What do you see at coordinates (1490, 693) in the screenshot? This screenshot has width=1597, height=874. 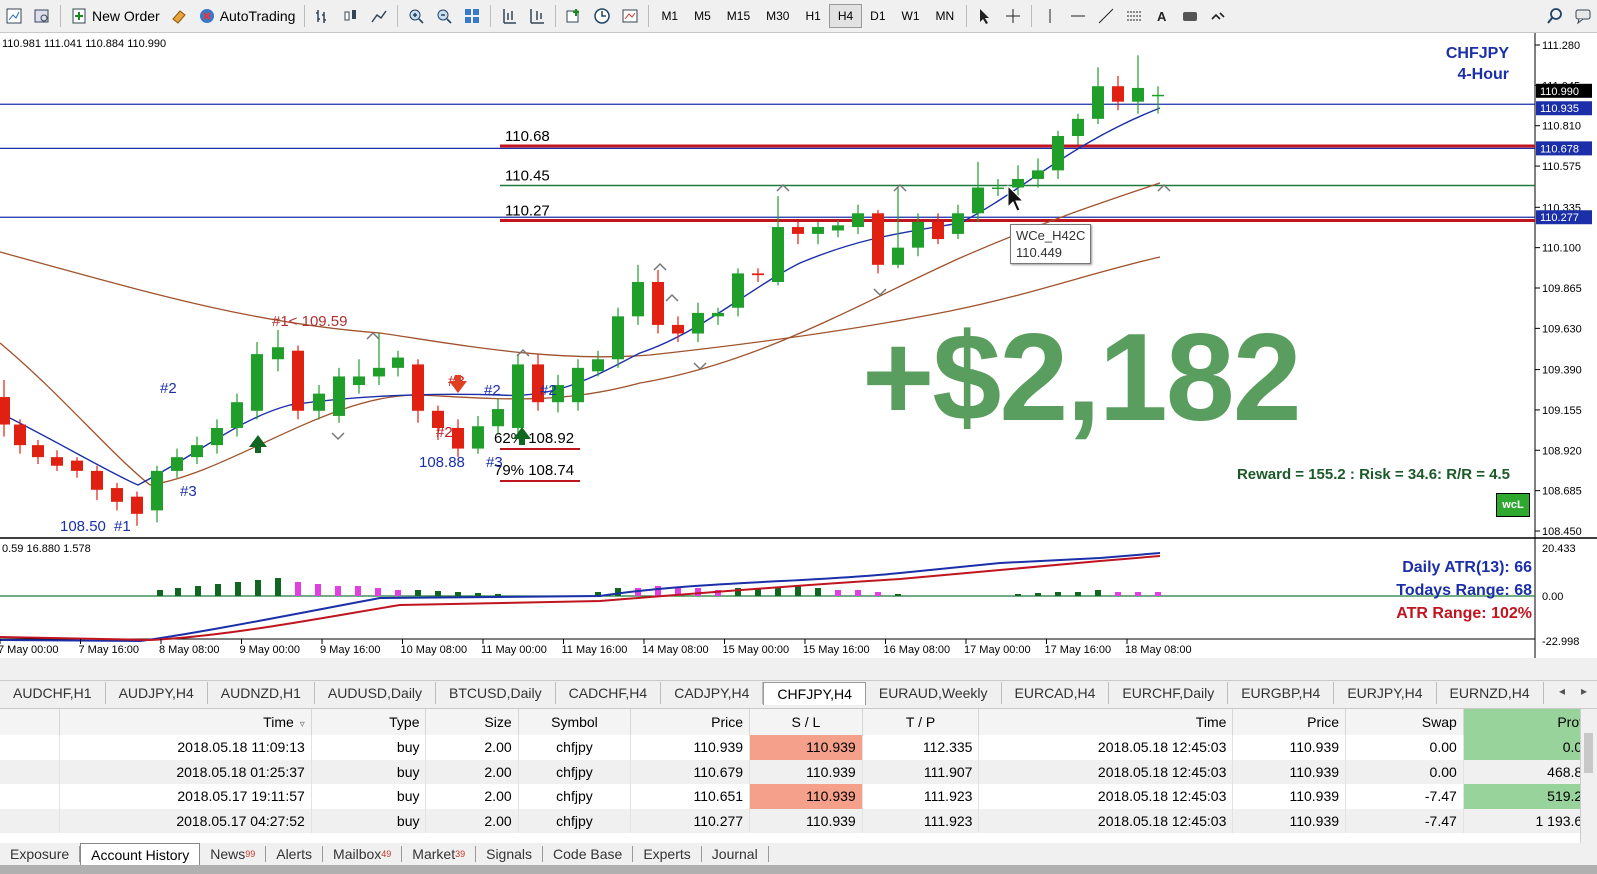 I see `chart-tab: EURNZD,H4` at bounding box center [1490, 693].